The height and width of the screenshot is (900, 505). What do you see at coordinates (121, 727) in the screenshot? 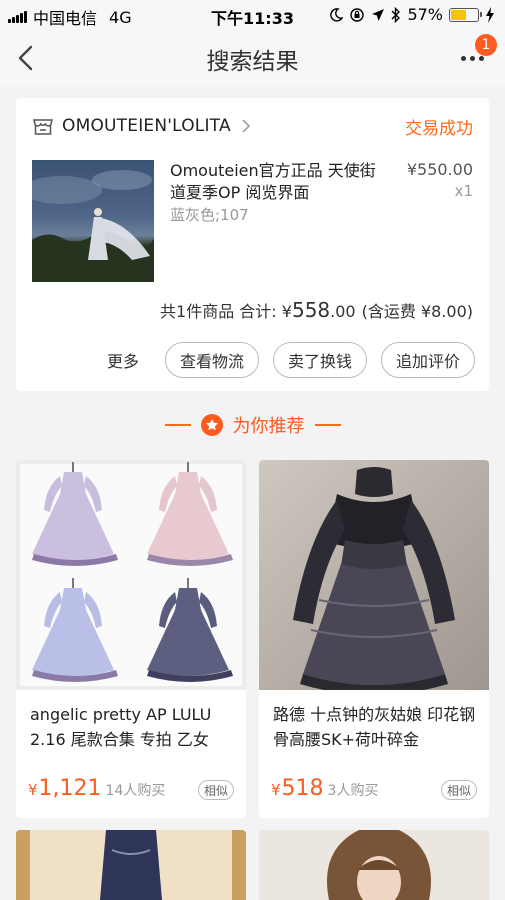
I see `product-title: angelic pretty AP LULU 2.16 尾款合集 专拍 乙女` at bounding box center [121, 727].